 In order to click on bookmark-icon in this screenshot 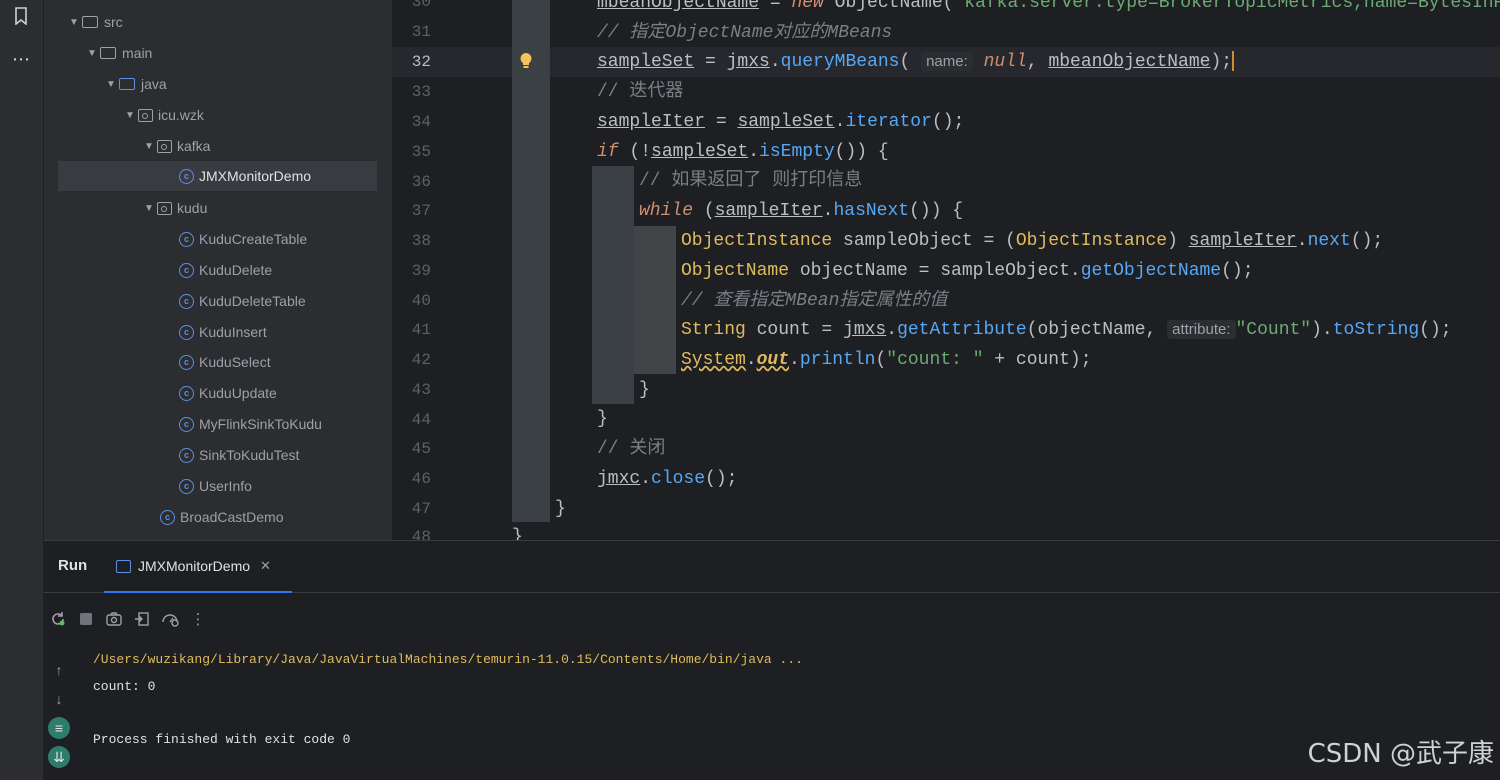, I will do `click(21, 16)`.